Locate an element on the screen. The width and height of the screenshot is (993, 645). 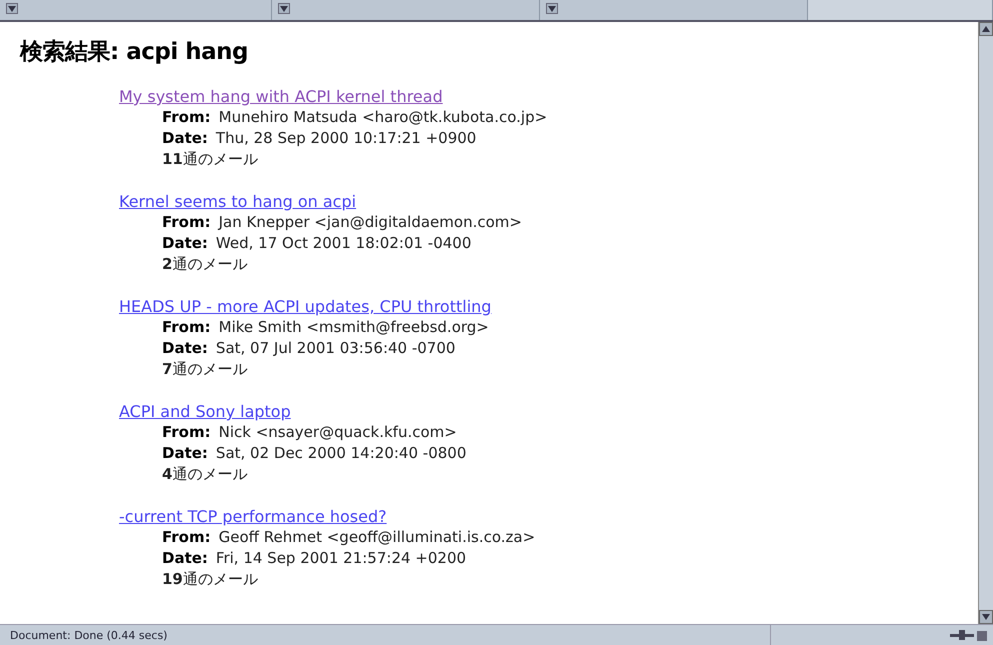
message-count: 7通のメール is located at coordinates (205, 369).